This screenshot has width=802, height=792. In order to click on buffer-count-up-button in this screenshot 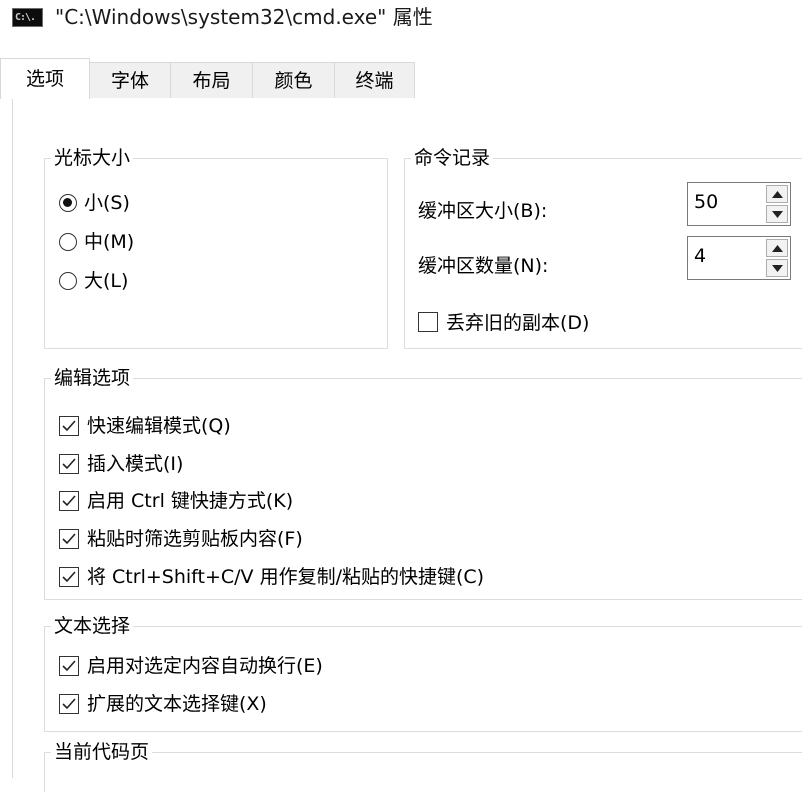, I will do `click(777, 248)`.